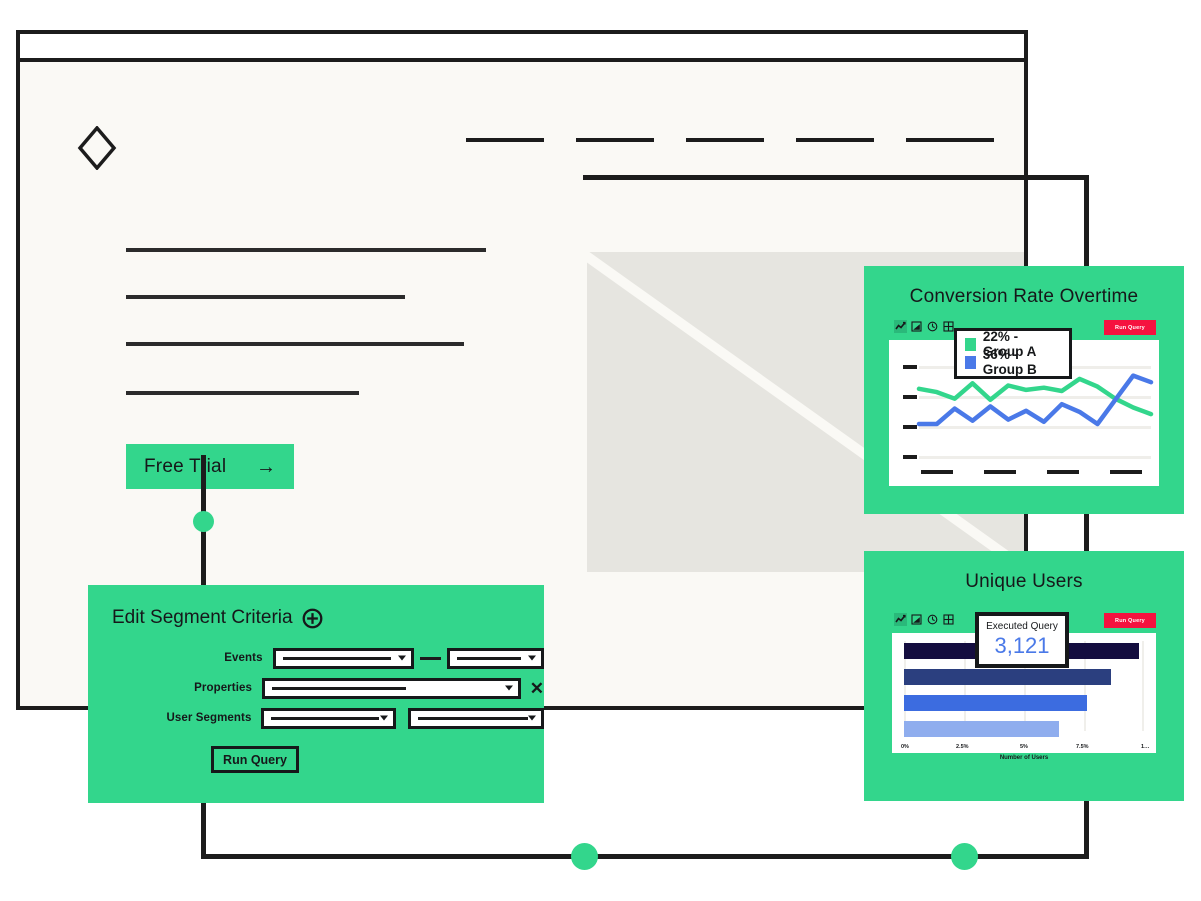  I want to click on x-tick-label-0: 0%, so click(905, 747).